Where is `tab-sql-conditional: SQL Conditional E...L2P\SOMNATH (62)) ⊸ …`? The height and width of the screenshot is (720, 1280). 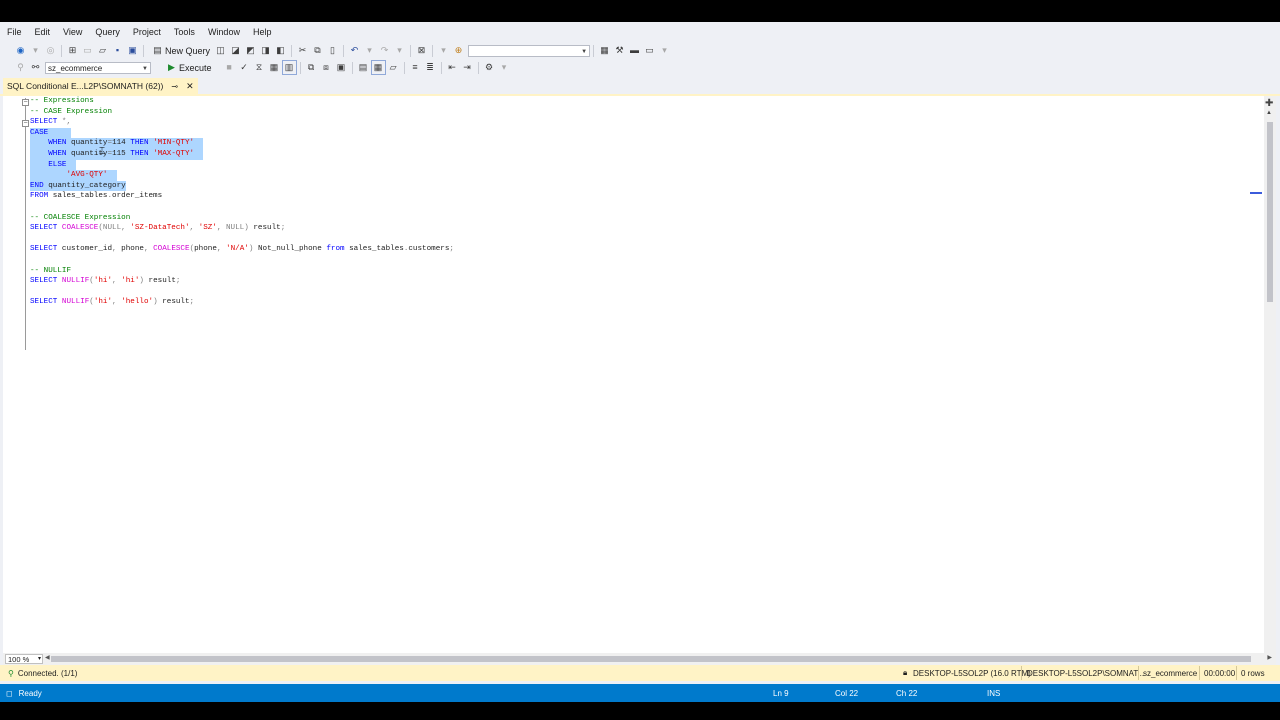
tab-sql-conditional: SQL Conditional E...L2P\SOMNATH (62)) ⊸ … is located at coordinates (100, 86).